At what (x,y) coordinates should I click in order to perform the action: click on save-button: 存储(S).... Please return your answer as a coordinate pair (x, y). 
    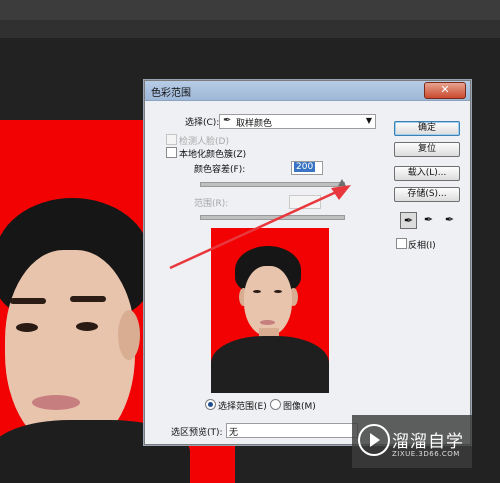
    Looking at the image, I should click on (427, 194).